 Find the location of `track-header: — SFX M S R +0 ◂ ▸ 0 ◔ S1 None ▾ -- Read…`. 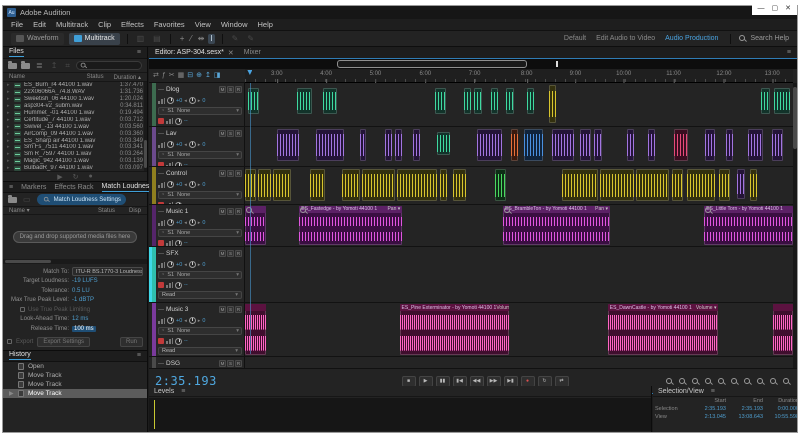

track-header: — SFX M S R +0 ◂ ▸ 0 ◔ S1 None ▾ -- Read… is located at coordinates (198, 274).